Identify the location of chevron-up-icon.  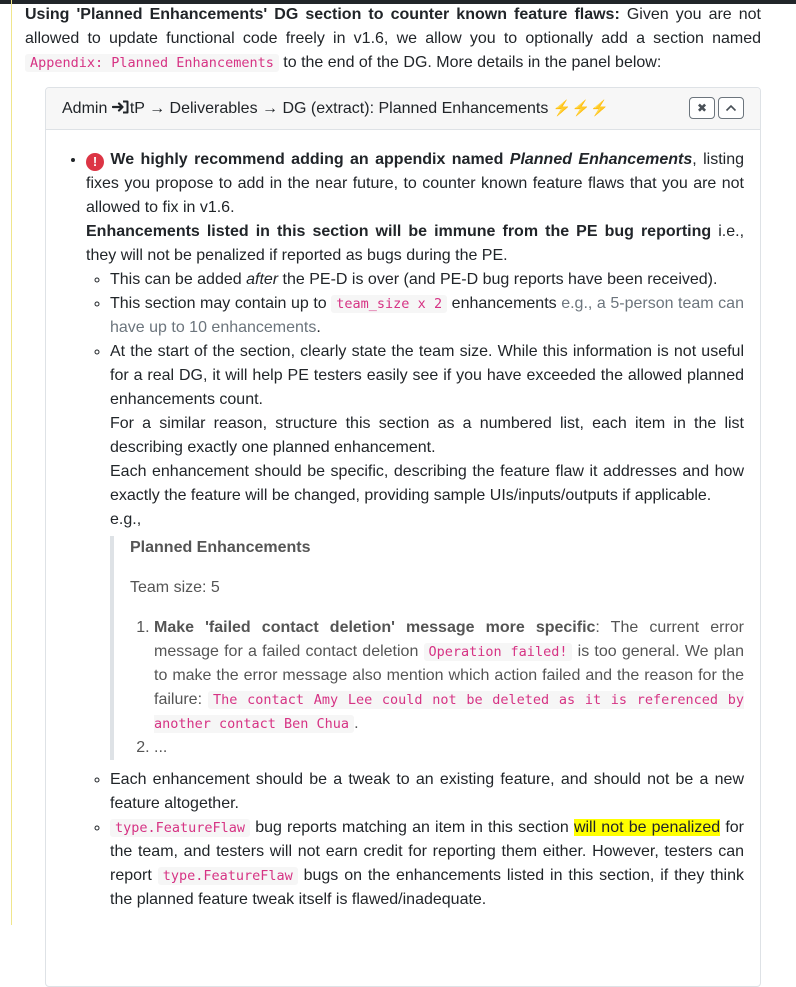
(731, 108).